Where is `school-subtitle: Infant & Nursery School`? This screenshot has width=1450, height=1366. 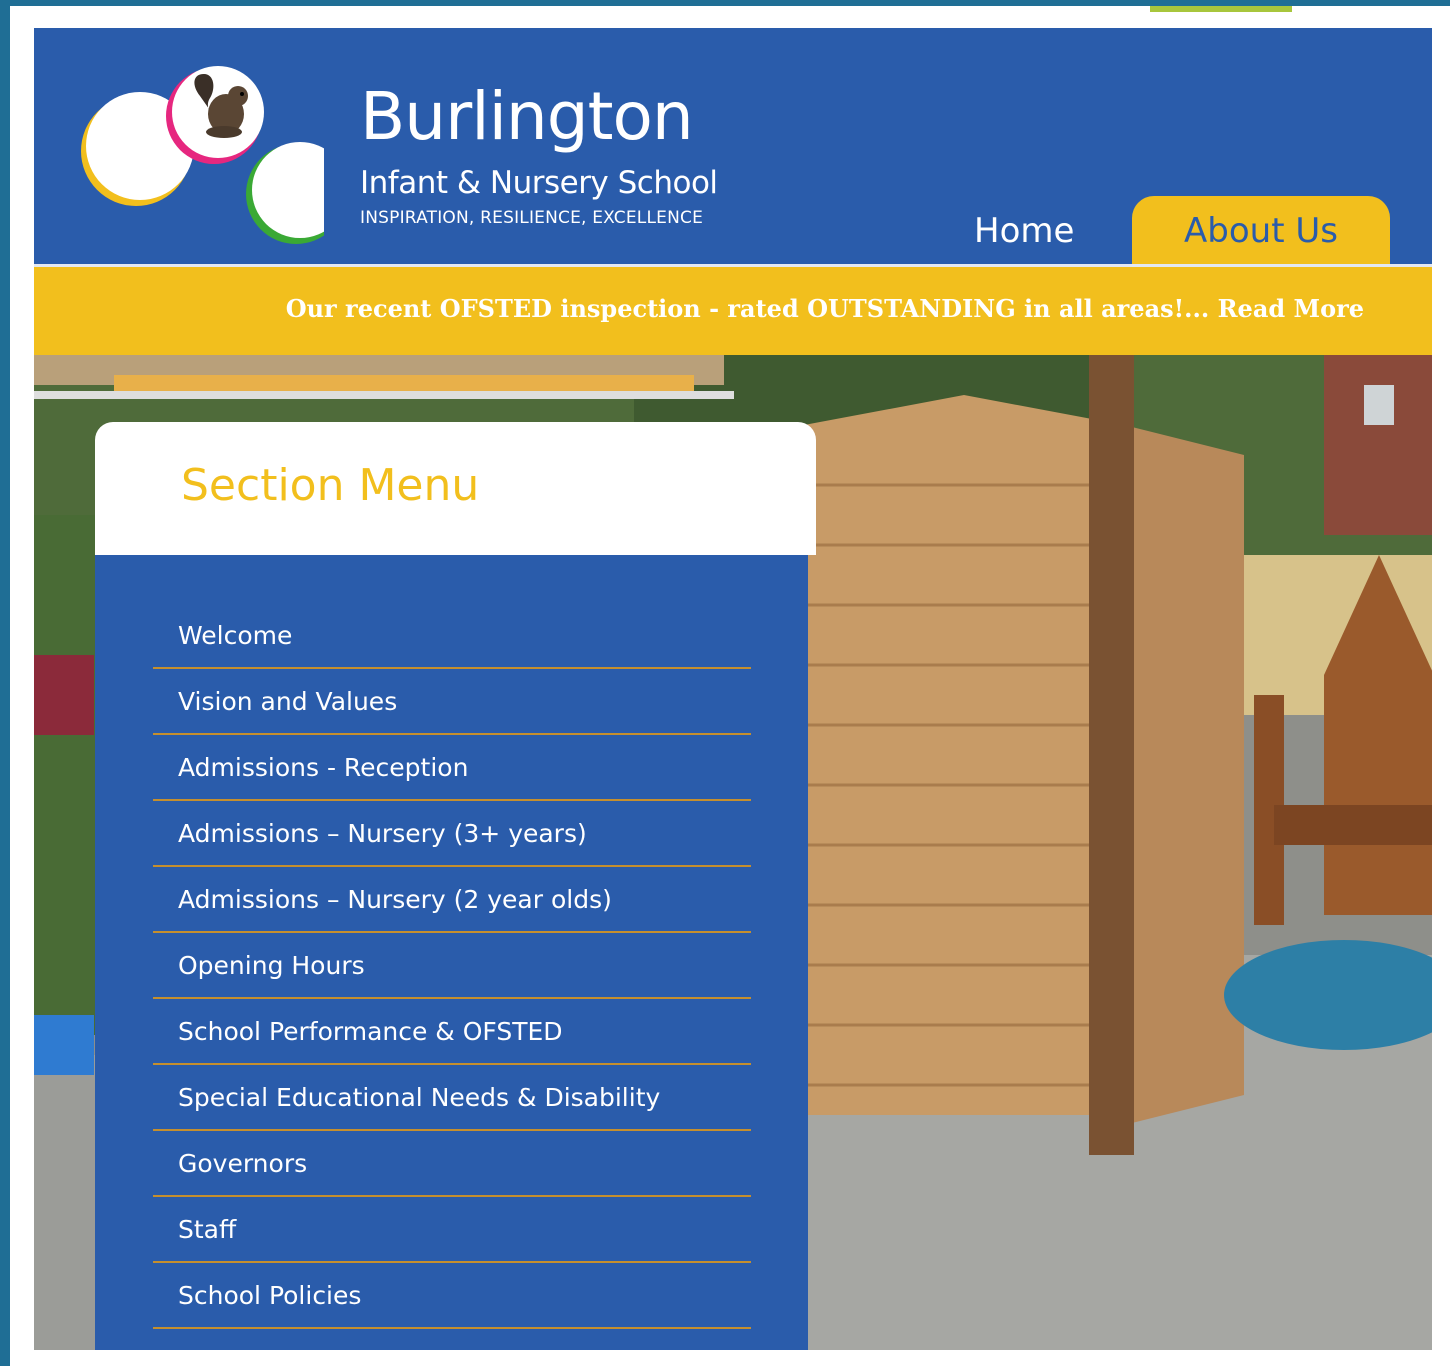
school-subtitle: Infant & Nursery School is located at coordinates (539, 183).